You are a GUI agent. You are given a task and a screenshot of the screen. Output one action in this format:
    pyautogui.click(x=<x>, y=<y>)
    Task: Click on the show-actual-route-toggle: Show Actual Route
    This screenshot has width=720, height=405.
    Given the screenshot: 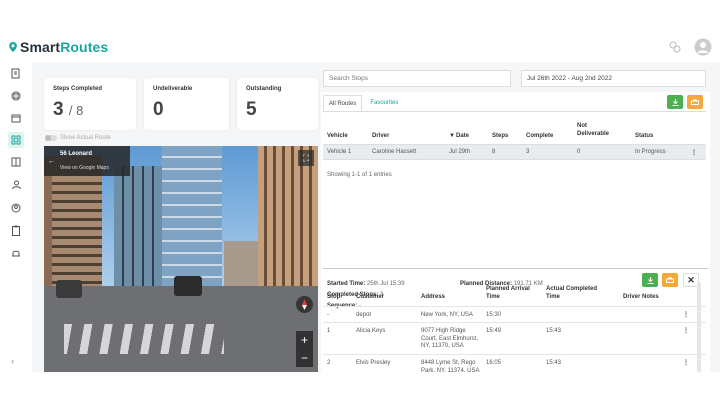 What is the action you would take?
    pyautogui.click(x=78, y=138)
    